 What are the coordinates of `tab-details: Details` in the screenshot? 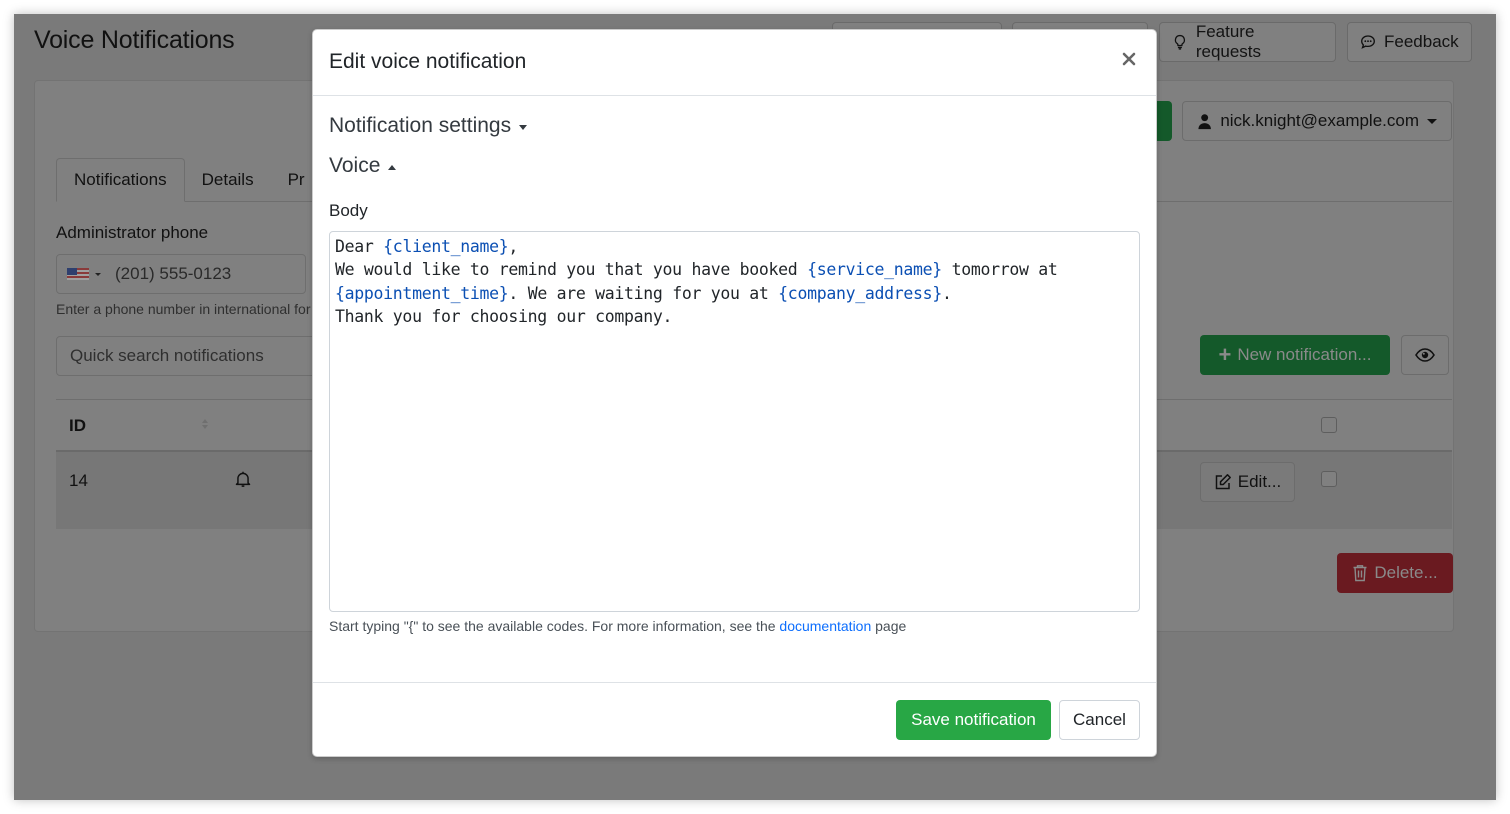 It's located at (228, 180).